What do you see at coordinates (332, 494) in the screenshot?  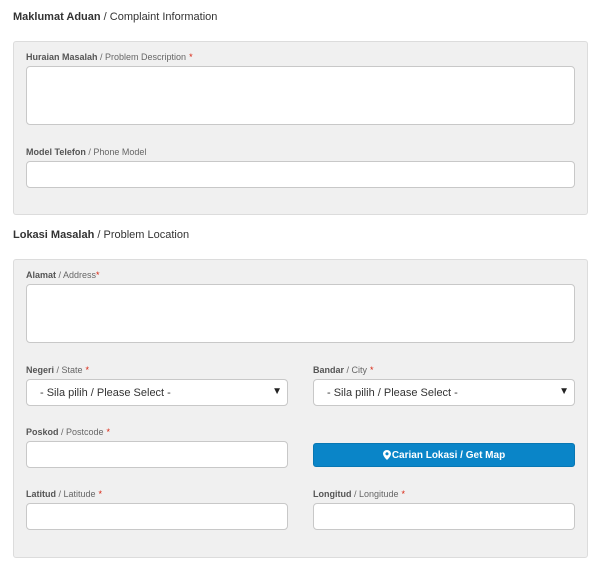 I see `longitude-label-bm: Longitud` at bounding box center [332, 494].